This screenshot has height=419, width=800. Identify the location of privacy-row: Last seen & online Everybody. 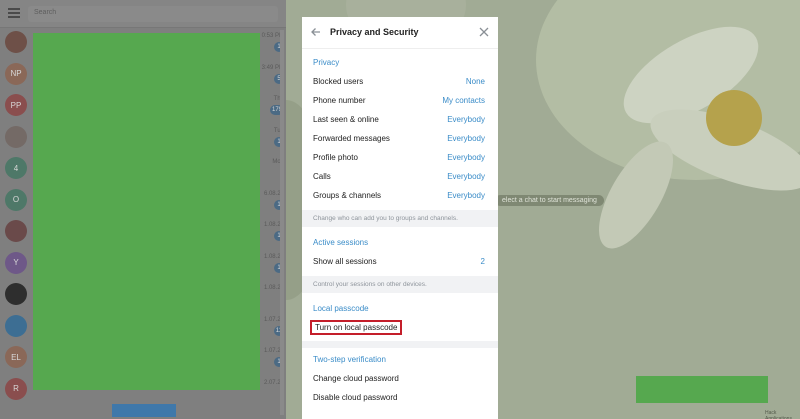
(400, 119).